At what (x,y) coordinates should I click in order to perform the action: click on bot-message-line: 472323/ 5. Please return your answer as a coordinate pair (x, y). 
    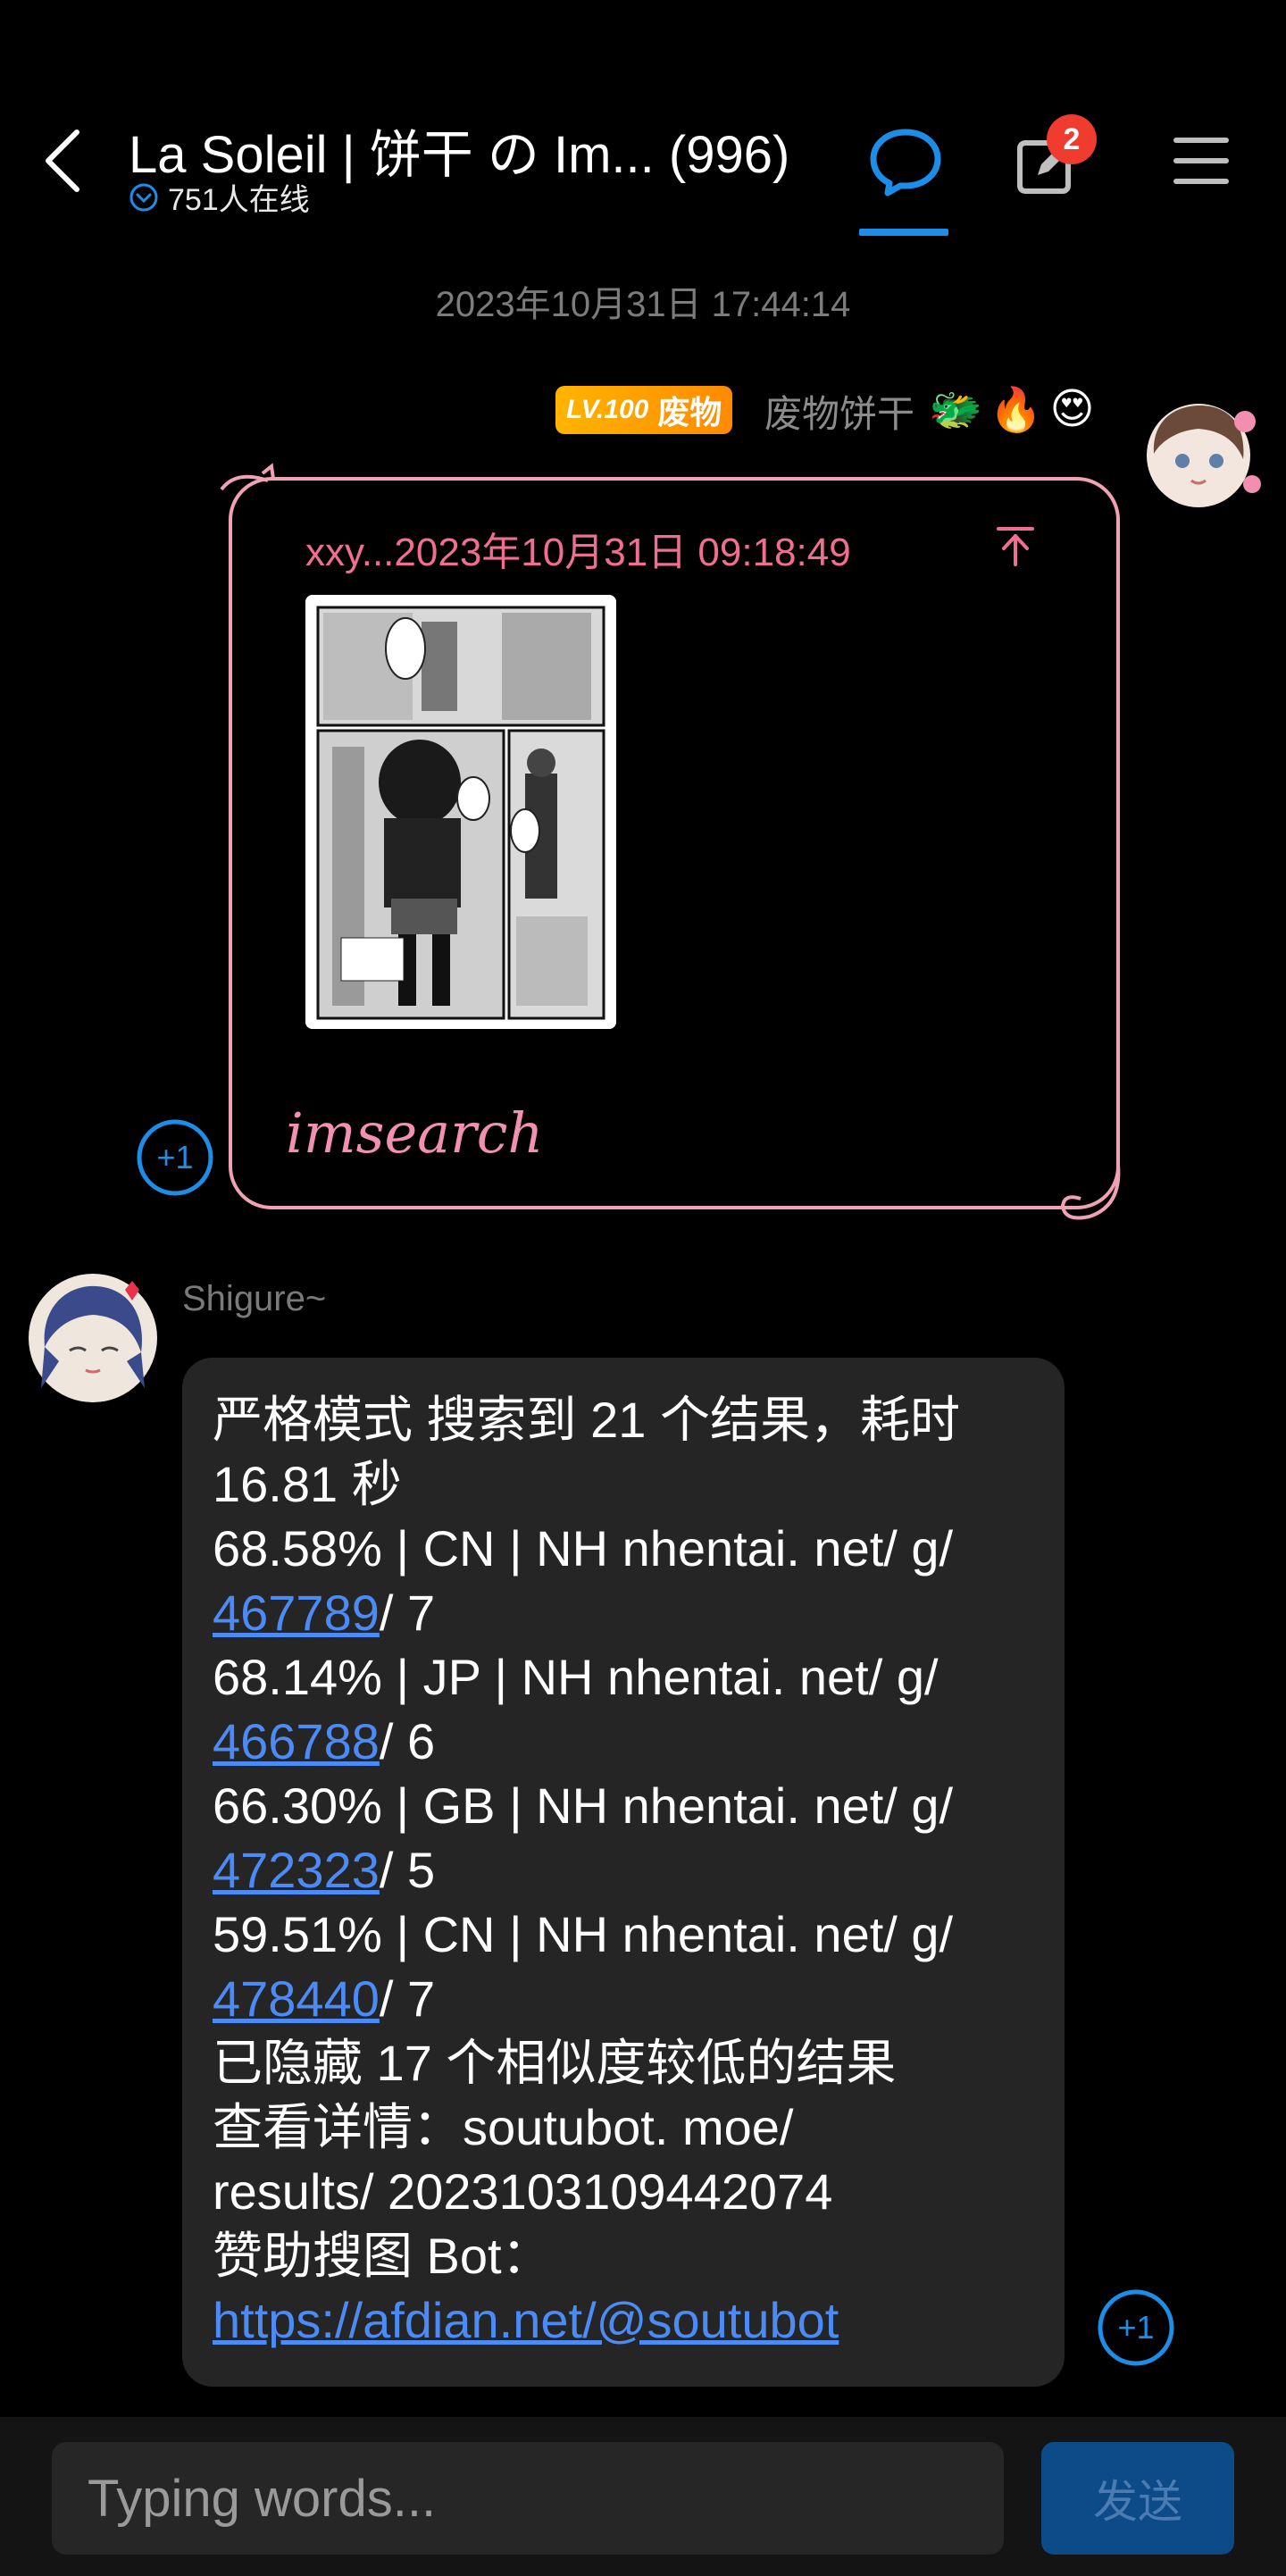
    Looking at the image, I should click on (624, 1871).